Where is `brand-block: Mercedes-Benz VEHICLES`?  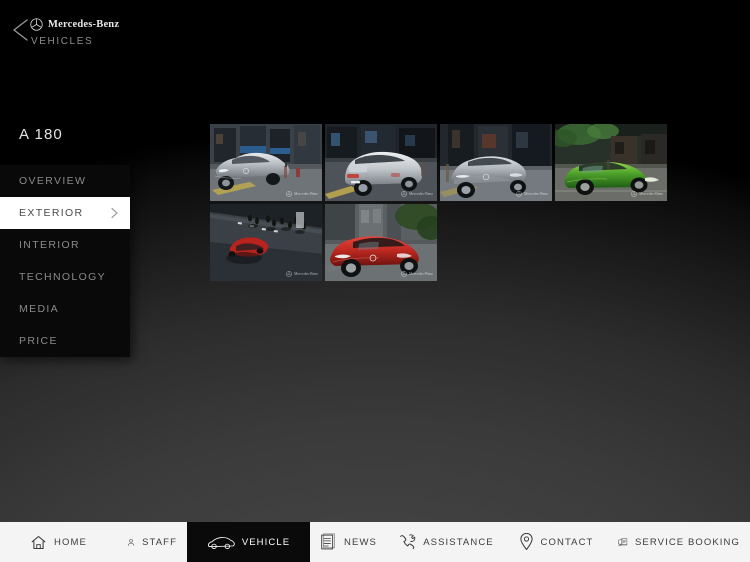 brand-block: Mercedes-Benz VEHICLES is located at coordinates (74, 32).